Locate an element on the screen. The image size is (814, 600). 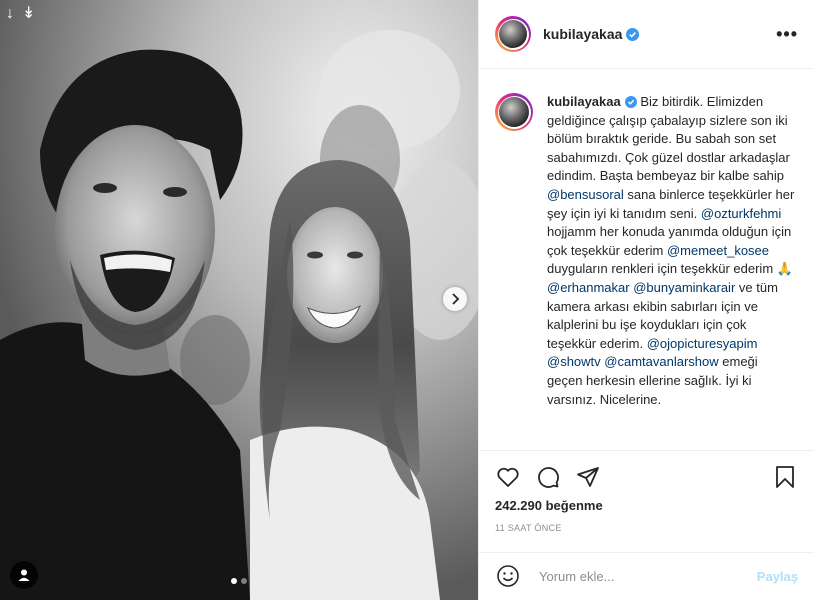
save-button is located at coordinates (785, 477).